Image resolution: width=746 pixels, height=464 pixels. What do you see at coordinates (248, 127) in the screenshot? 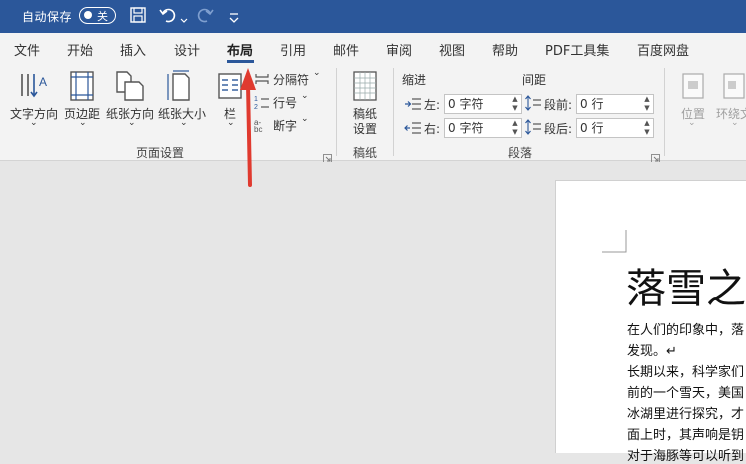
I see `annotation-arrow` at bounding box center [248, 127].